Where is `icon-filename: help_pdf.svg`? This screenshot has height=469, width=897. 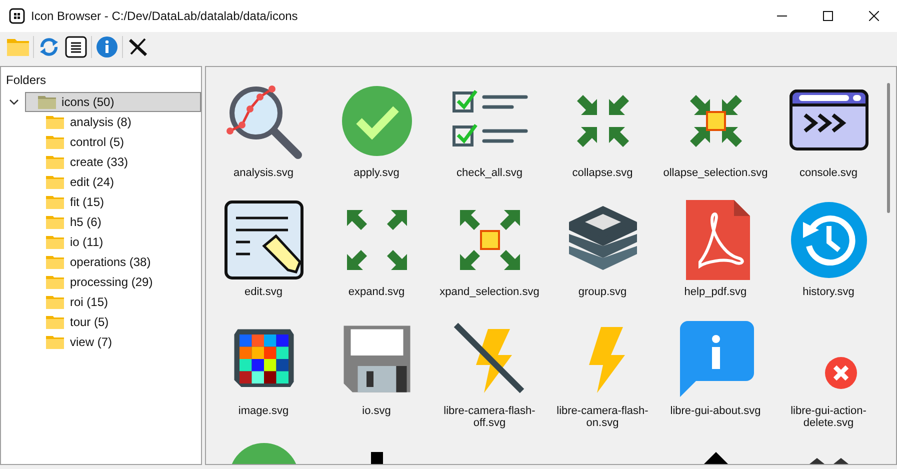 icon-filename: help_pdf.svg is located at coordinates (715, 292).